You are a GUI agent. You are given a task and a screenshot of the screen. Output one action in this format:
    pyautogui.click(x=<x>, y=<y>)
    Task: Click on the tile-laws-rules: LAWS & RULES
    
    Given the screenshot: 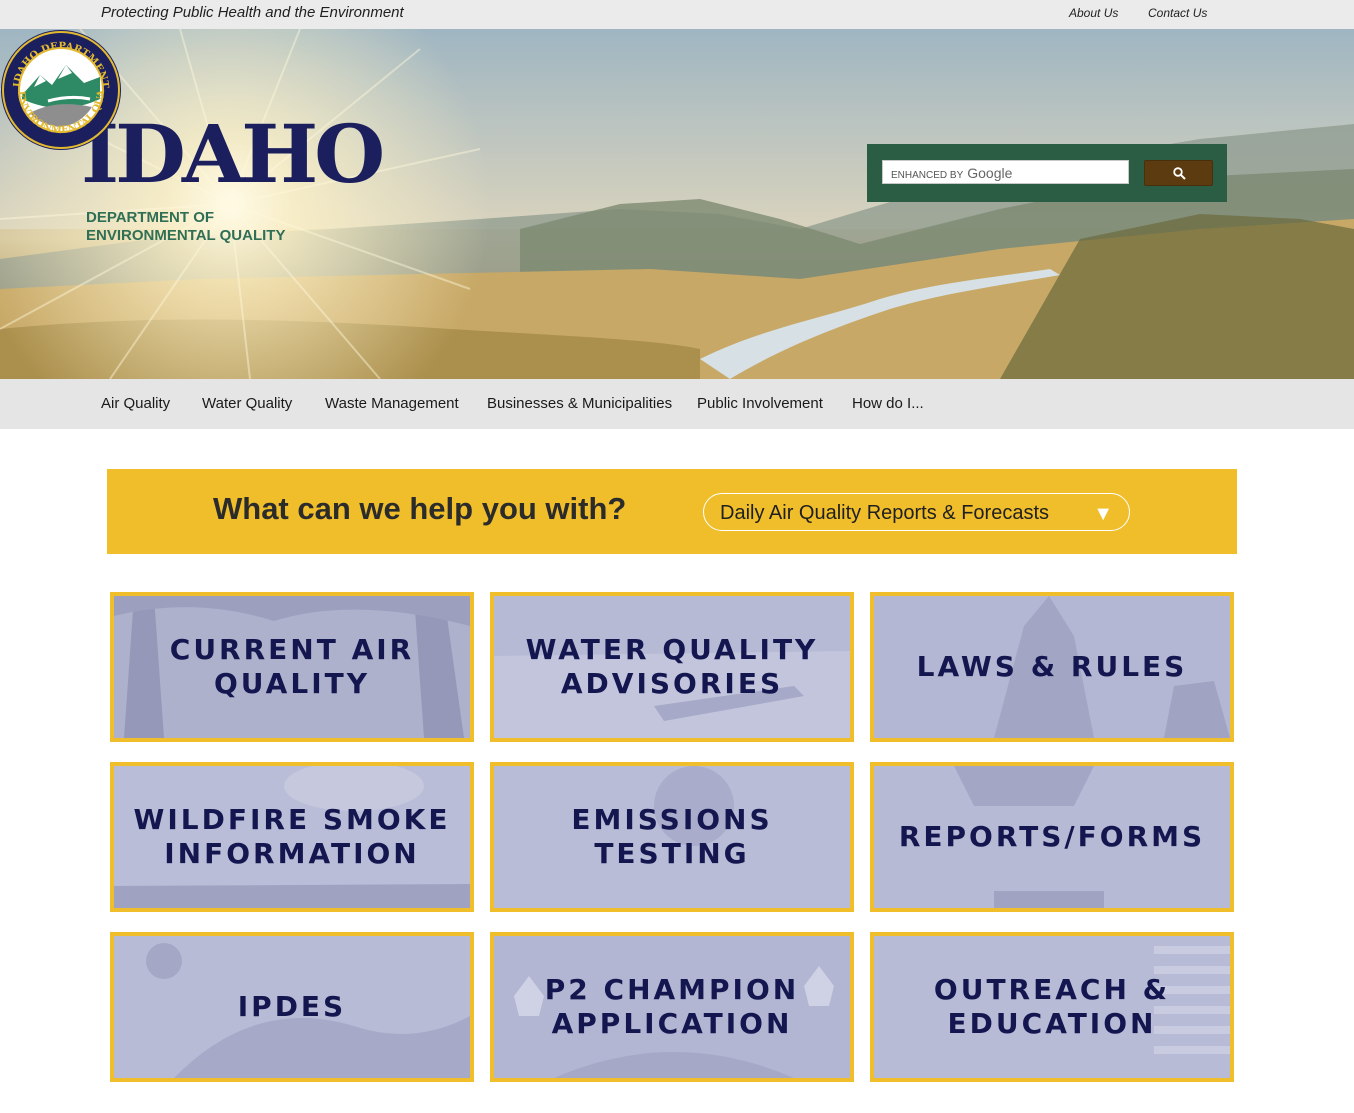 What is the action you would take?
    pyautogui.click(x=1052, y=667)
    